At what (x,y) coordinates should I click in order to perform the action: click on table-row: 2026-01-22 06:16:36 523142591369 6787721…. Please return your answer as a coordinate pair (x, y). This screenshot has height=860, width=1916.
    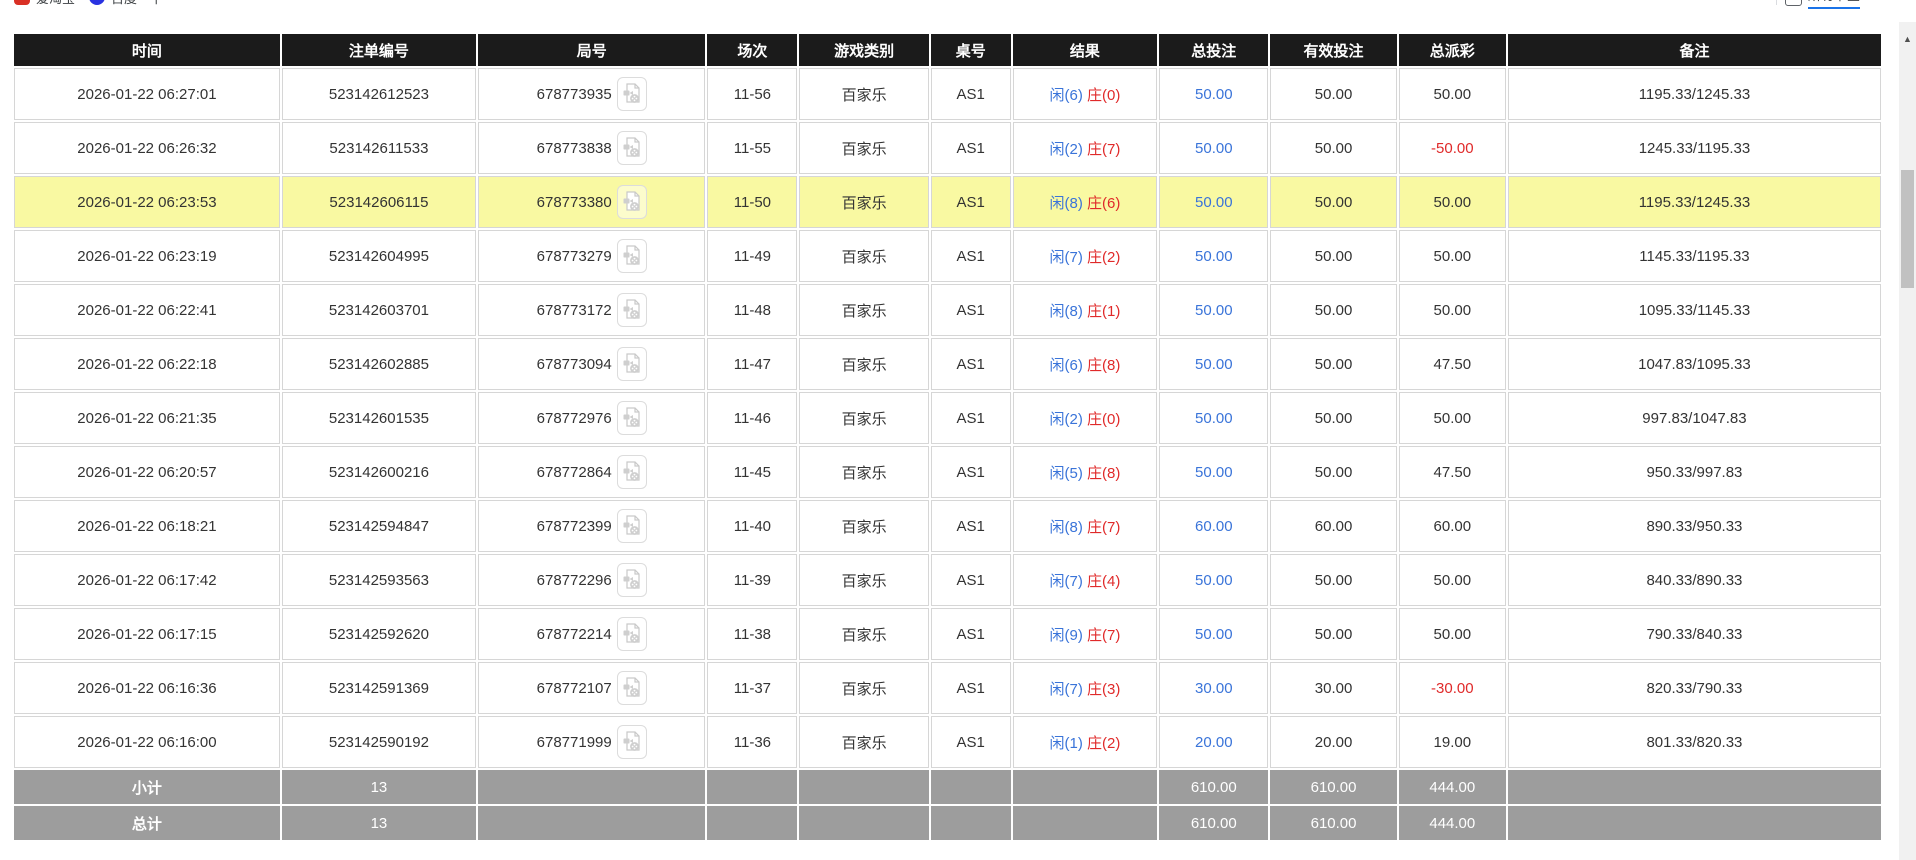
    Looking at the image, I should click on (947, 688).